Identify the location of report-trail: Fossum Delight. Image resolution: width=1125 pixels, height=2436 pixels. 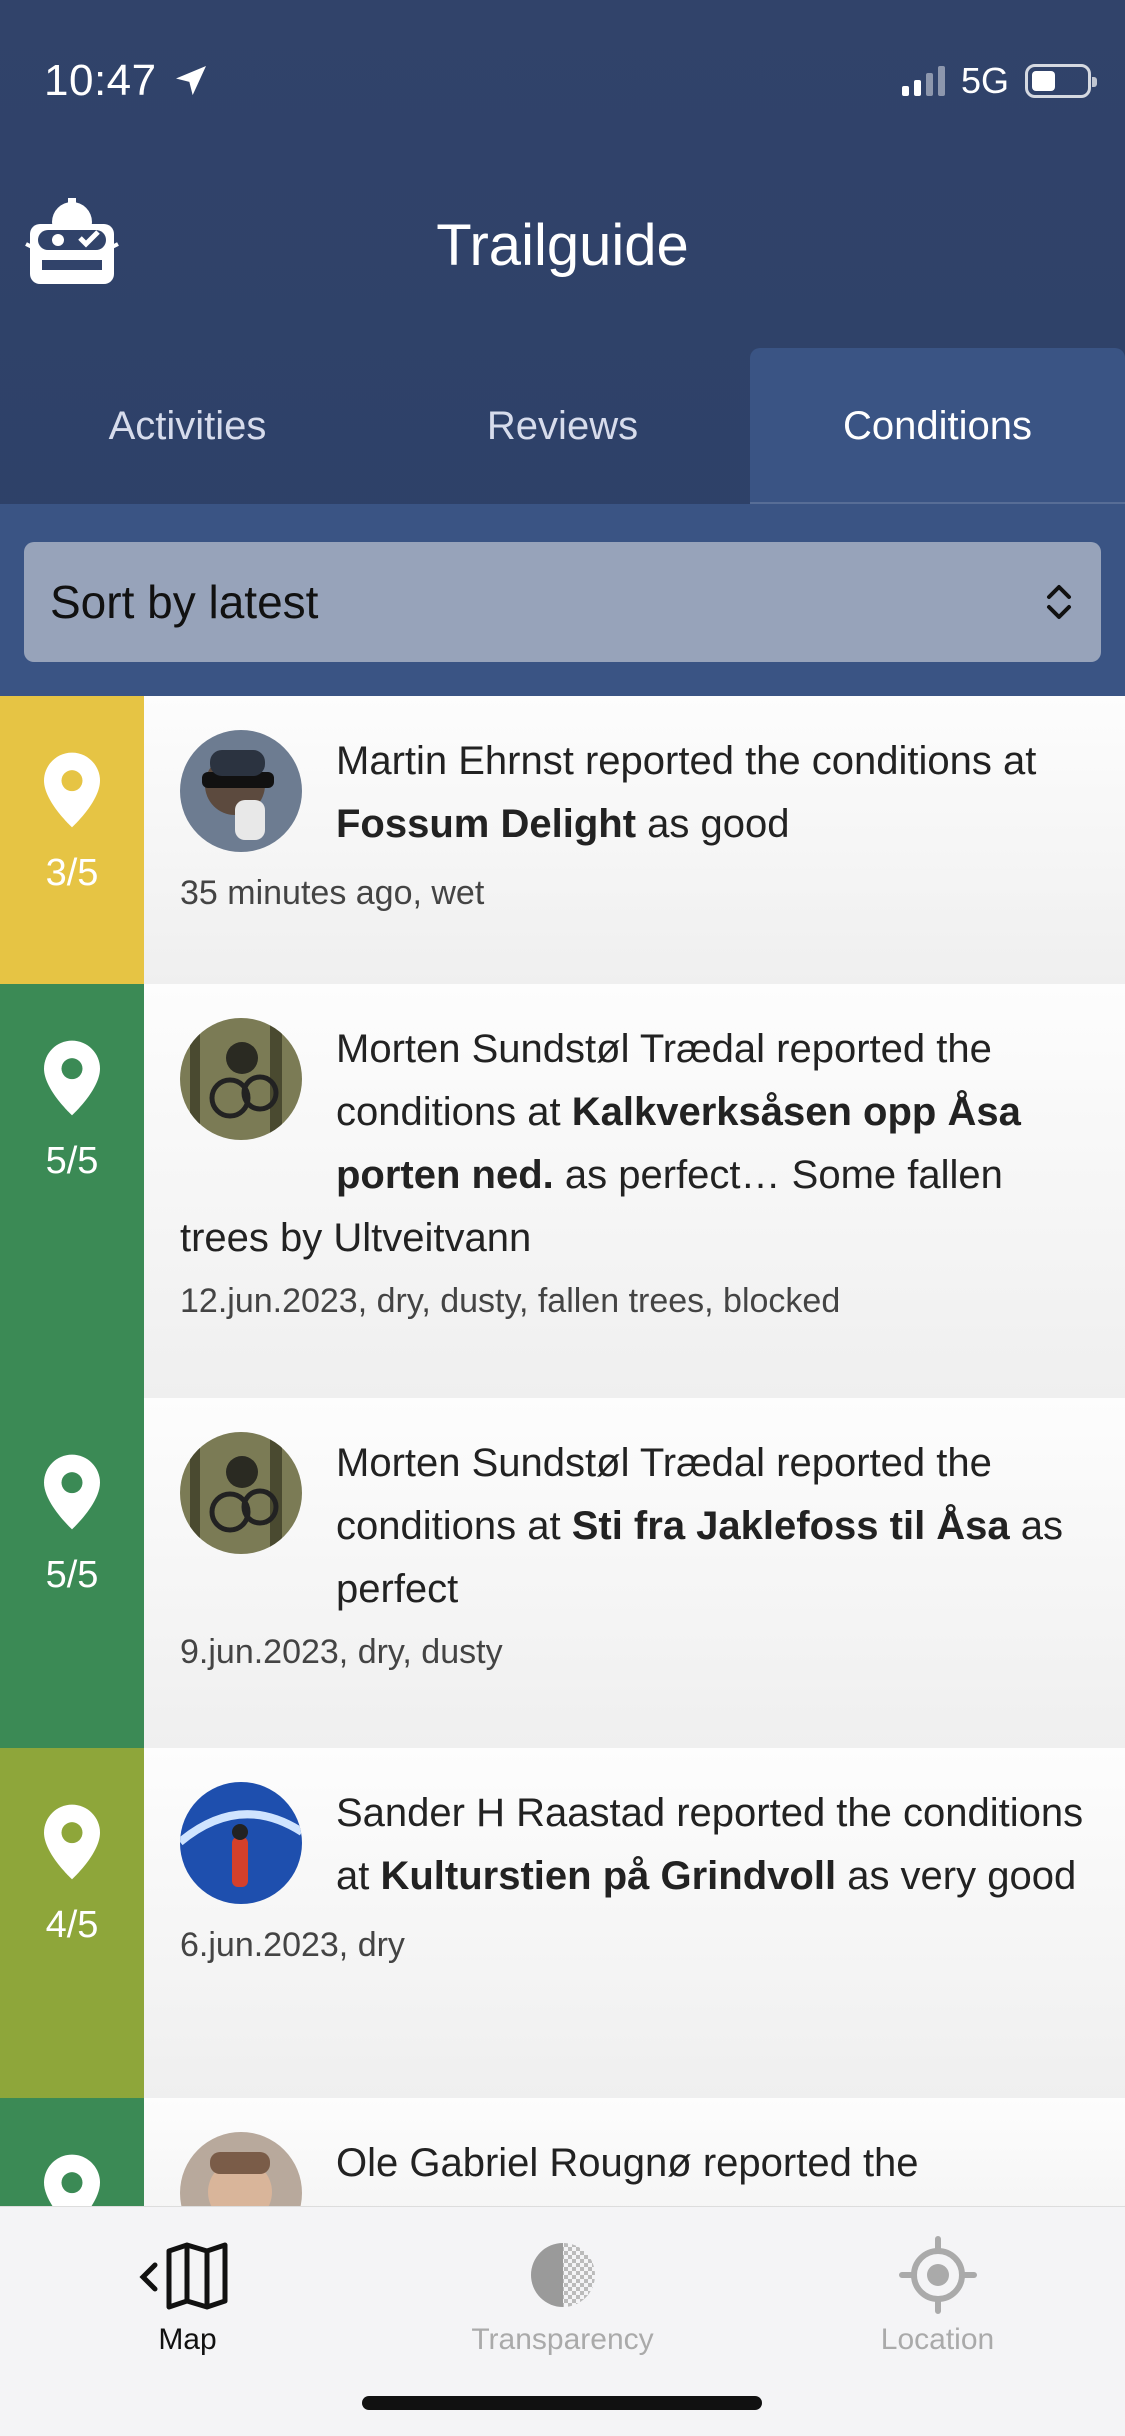
(486, 824).